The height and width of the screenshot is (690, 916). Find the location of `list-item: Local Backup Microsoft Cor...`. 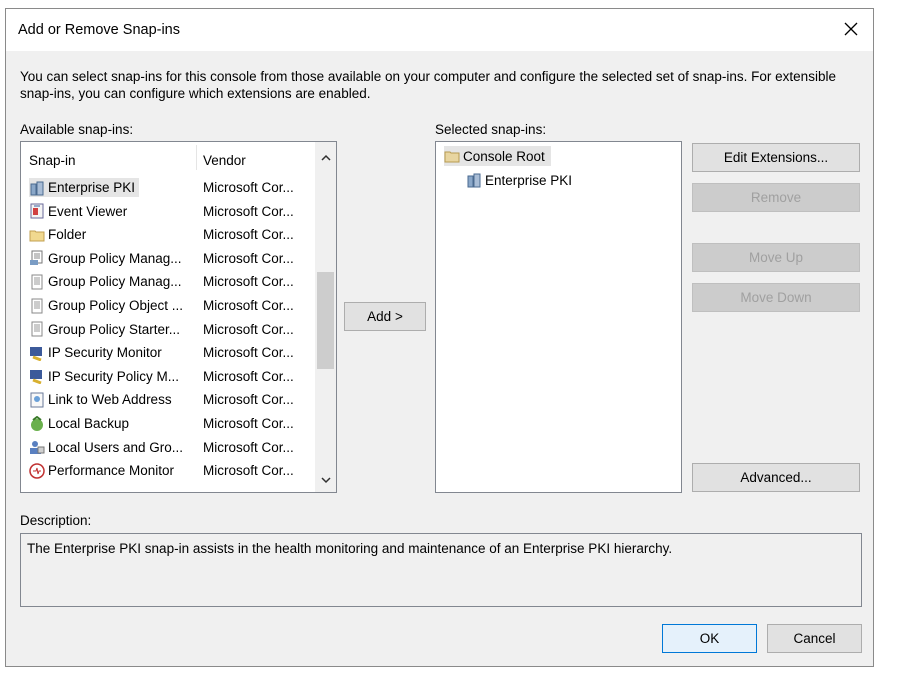

list-item: Local Backup Microsoft Cor... is located at coordinates (167, 423).